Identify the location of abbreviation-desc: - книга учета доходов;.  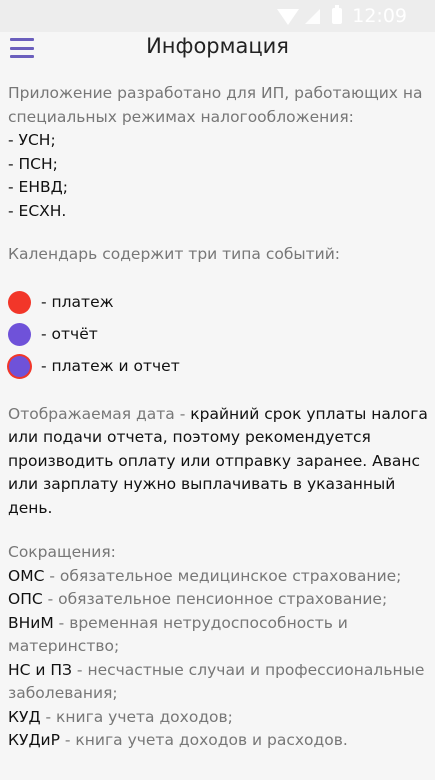
(136, 716).